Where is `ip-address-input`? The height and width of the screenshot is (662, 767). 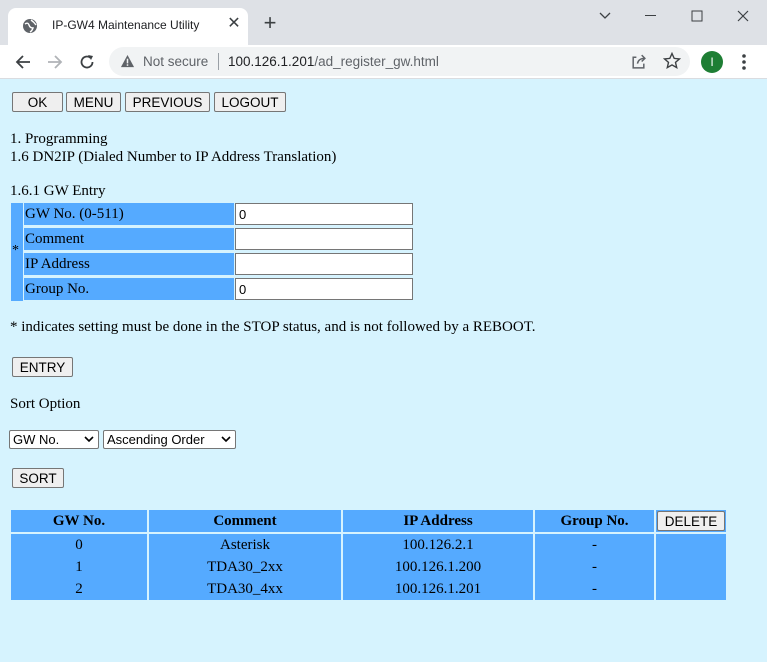
ip-address-input is located at coordinates (324, 264).